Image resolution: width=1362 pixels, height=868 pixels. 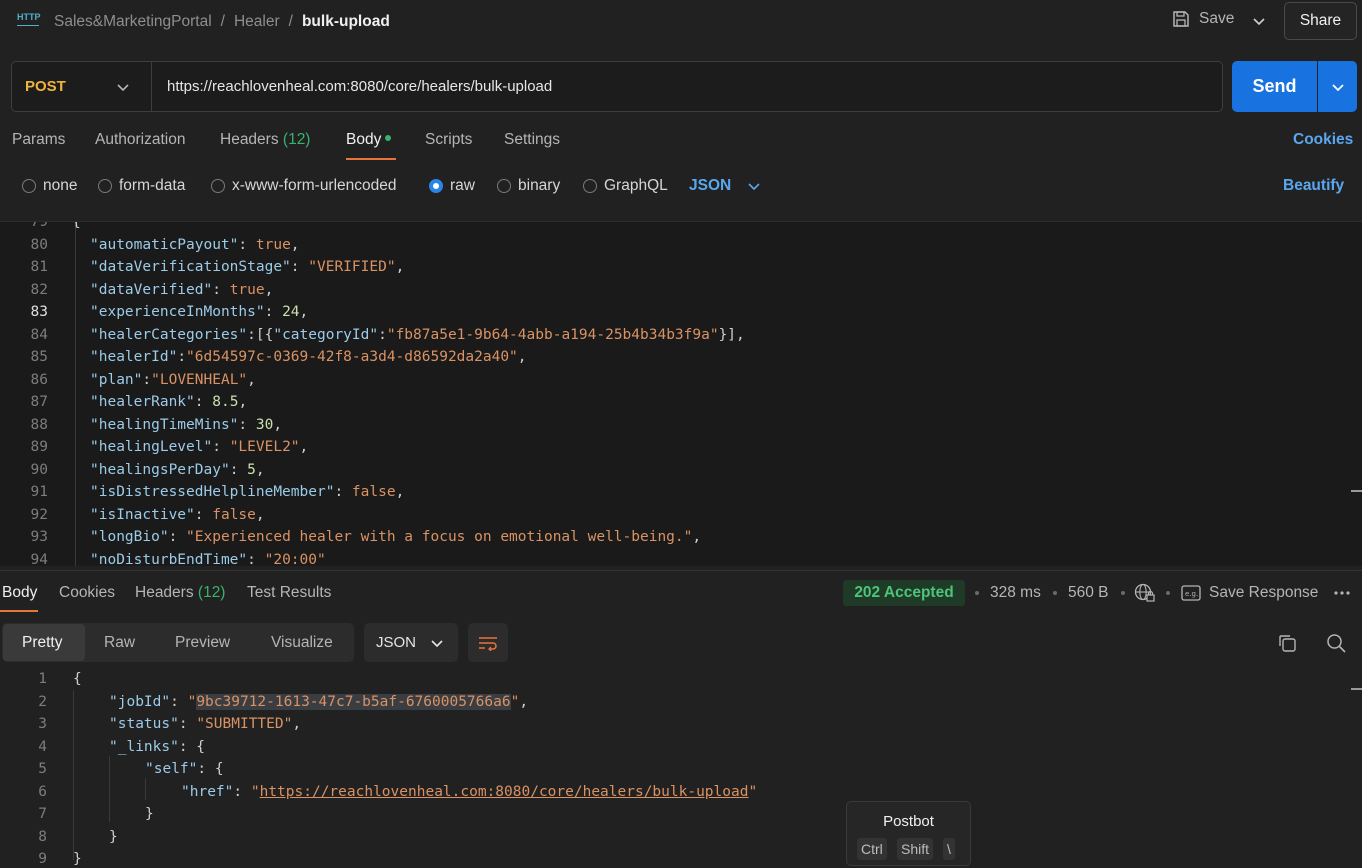 What do you see at coordinates (289, 593) in the screenshot?
I see `response-tab-test-results: Test Results` at bounding box center [289, 593].